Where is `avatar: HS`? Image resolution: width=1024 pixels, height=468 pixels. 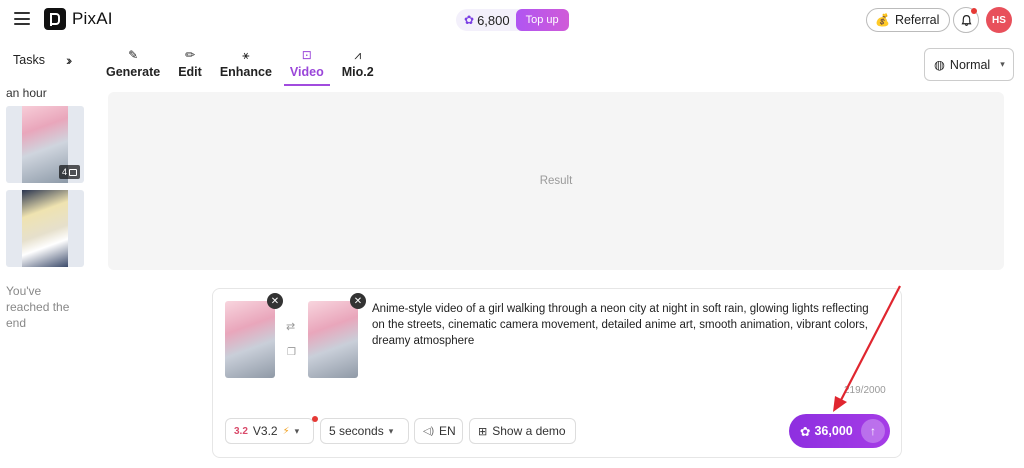
avatar: HS is located at coordinates (999, 20).